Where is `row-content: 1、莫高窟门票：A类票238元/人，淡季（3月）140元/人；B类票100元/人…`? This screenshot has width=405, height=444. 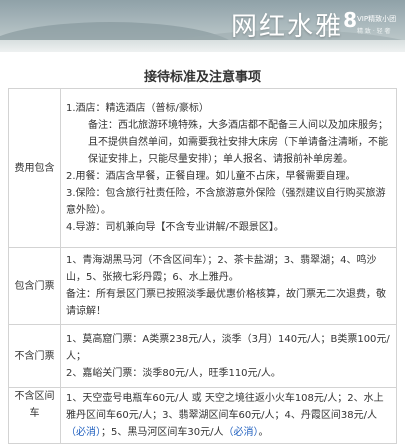 row-content: 1、莫高窟门票：A类票238元/人，淡季（3月）140元/人；B类票100元/人… is located at coordinates (228, 356).